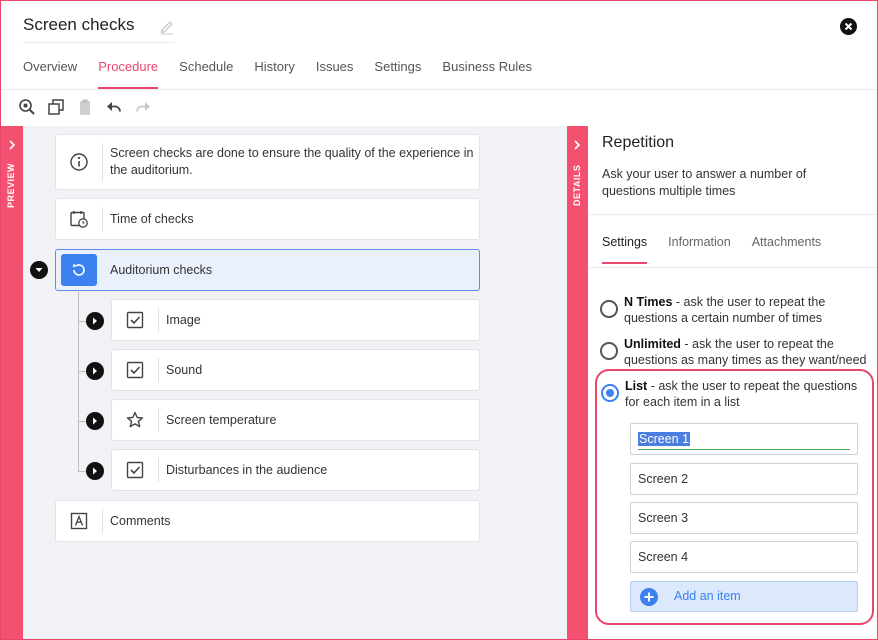 This screenshot has width=878, height=640. Describe the element at coordinates (663, 557) in the screenshot. I see `list-item-text: Screen 4` at that location.